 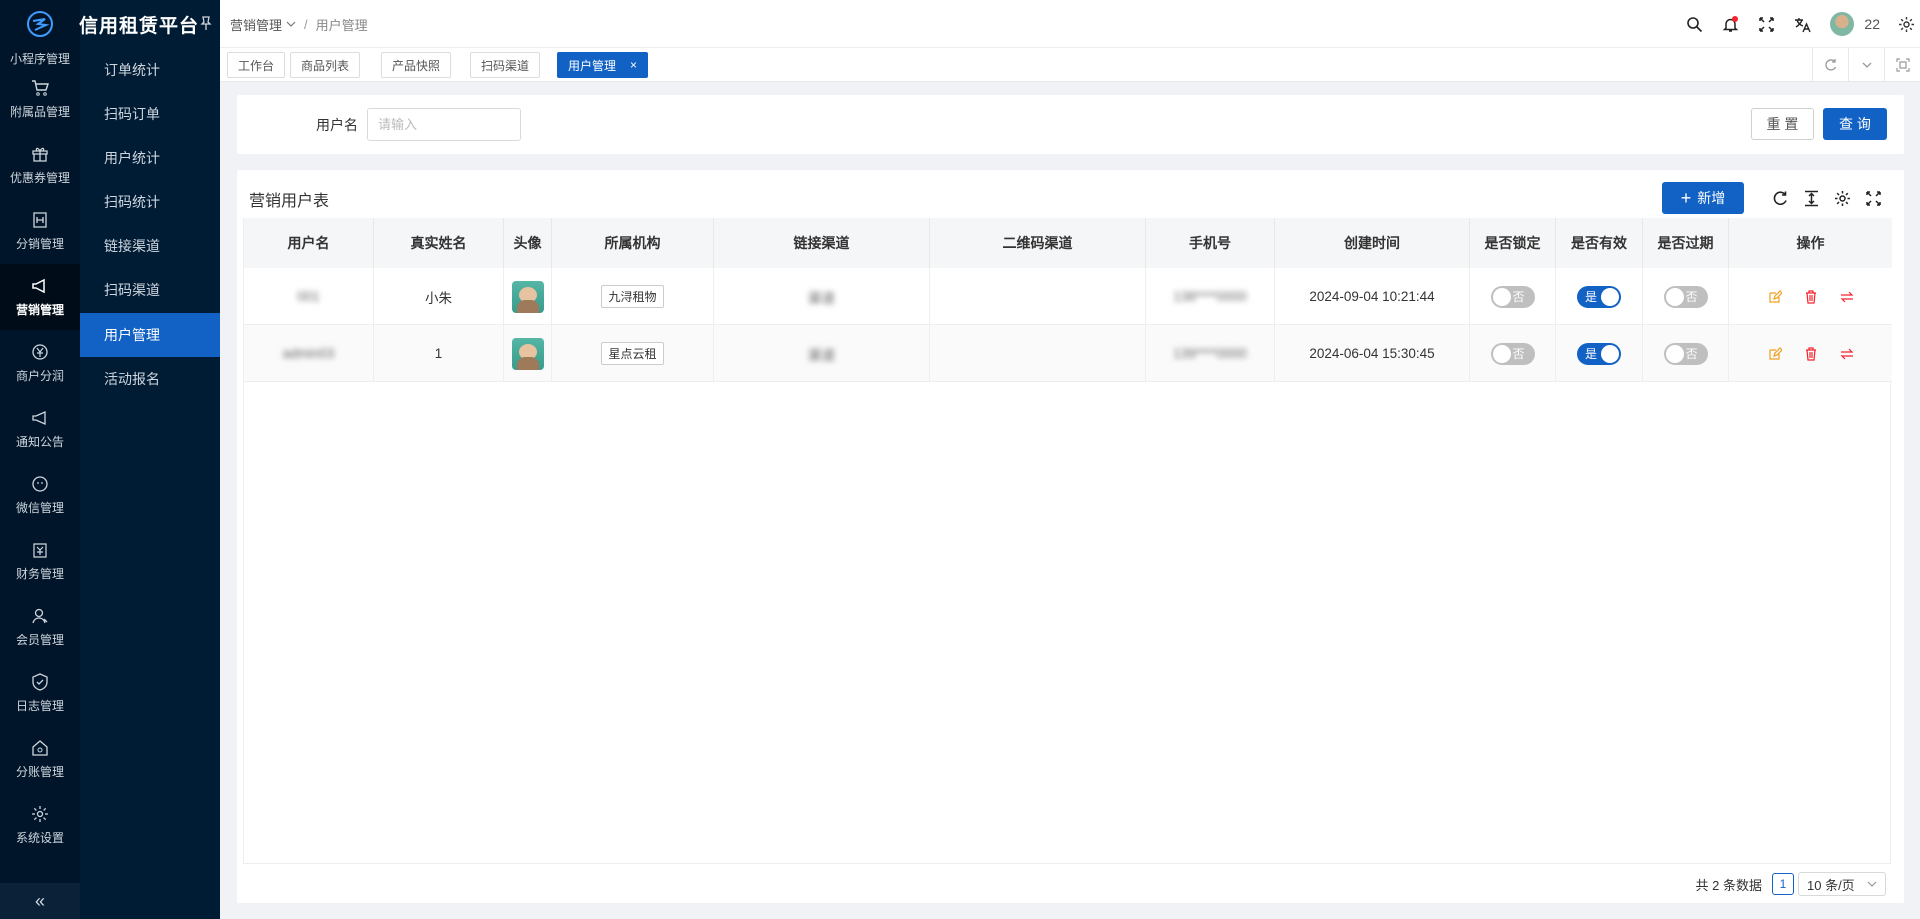 What do you see at coordinates (206, 23) in the screenshot?
I see `pin-icon` at bounding box center [206, 23].